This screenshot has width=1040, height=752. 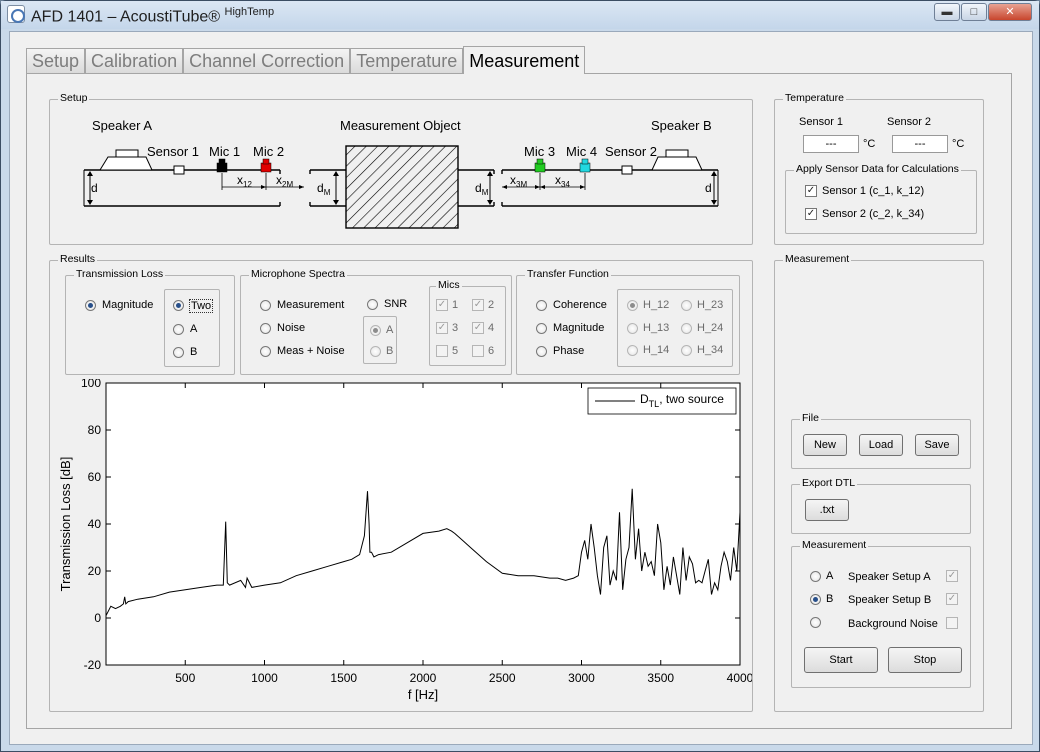 What do you see at coordinates (541, 305) in the screenshot?
I see `tf-coherence-radio` at bounding box center [541, 305].